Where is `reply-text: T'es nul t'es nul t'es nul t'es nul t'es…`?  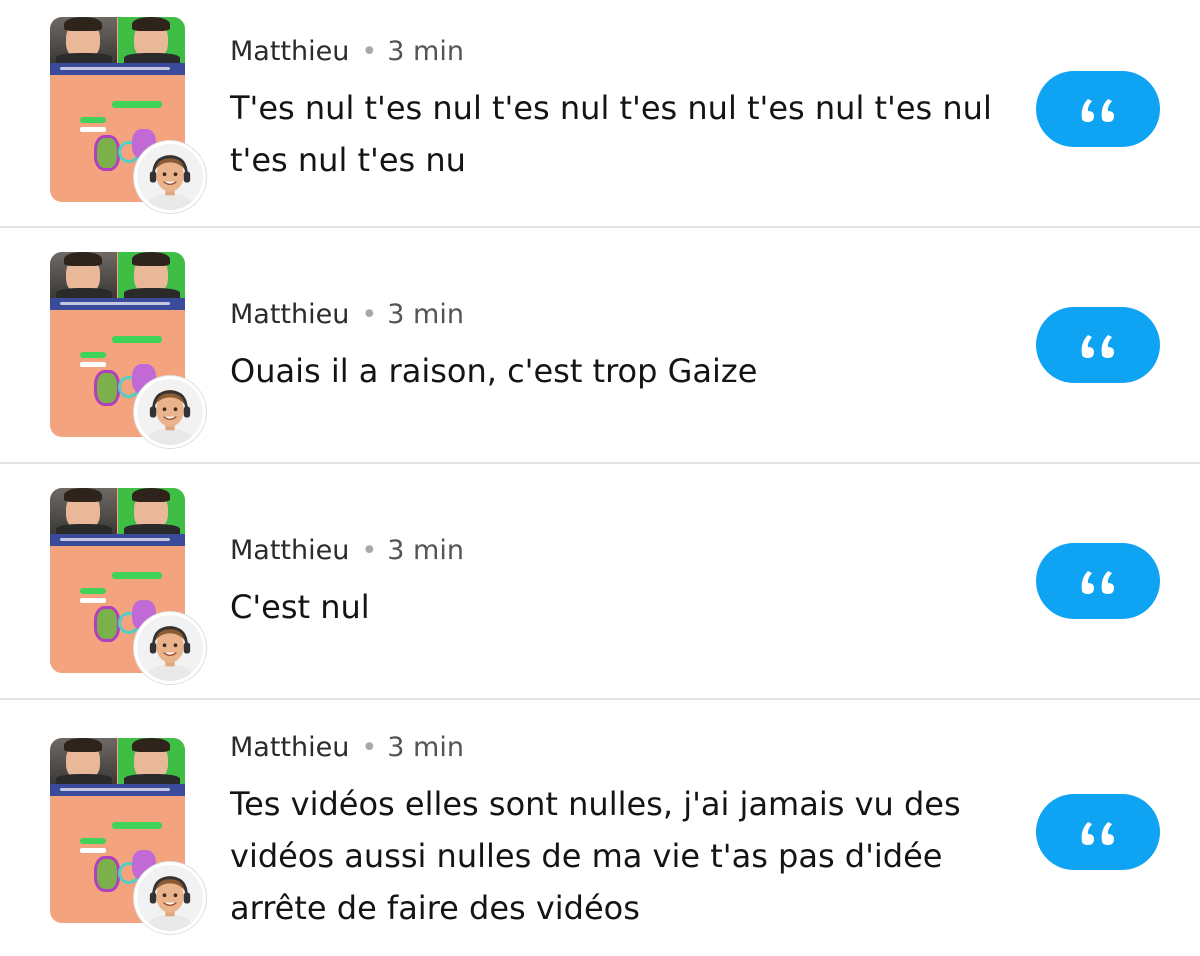 reply-text: T'es nul t'es nul t'es nul t'es nul t'es… is located at coordinates (611, 134).